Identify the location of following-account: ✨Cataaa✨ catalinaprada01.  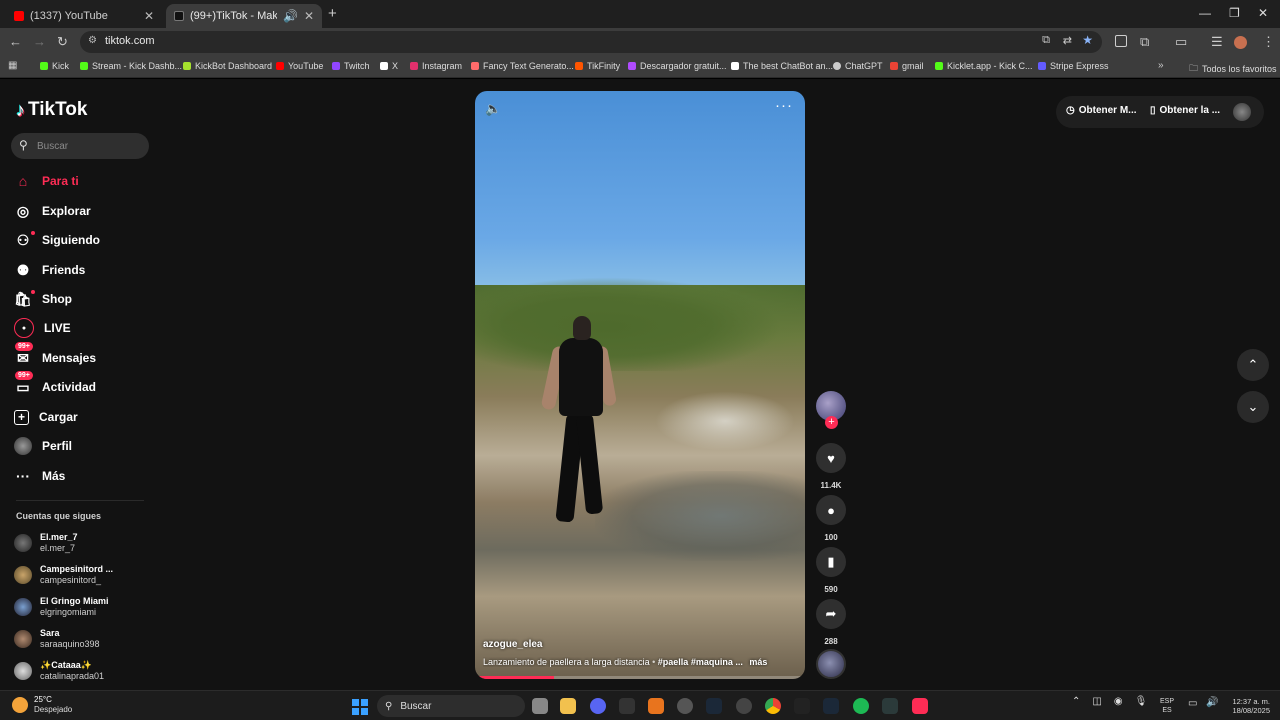
(59, 671).